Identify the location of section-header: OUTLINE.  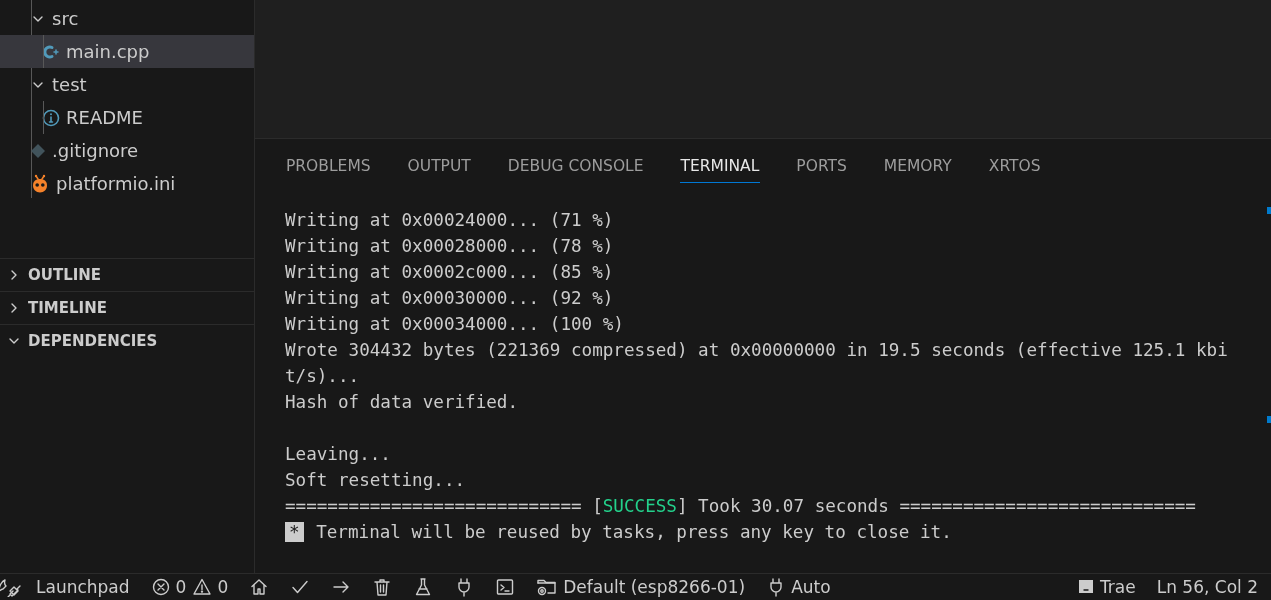
(127, 274).